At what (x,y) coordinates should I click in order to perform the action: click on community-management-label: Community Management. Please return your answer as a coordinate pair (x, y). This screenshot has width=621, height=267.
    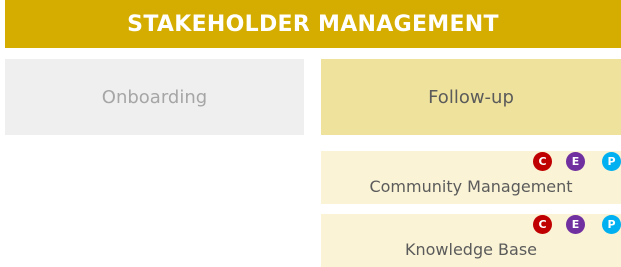
    Looking at the image, I should click on (471, 186).